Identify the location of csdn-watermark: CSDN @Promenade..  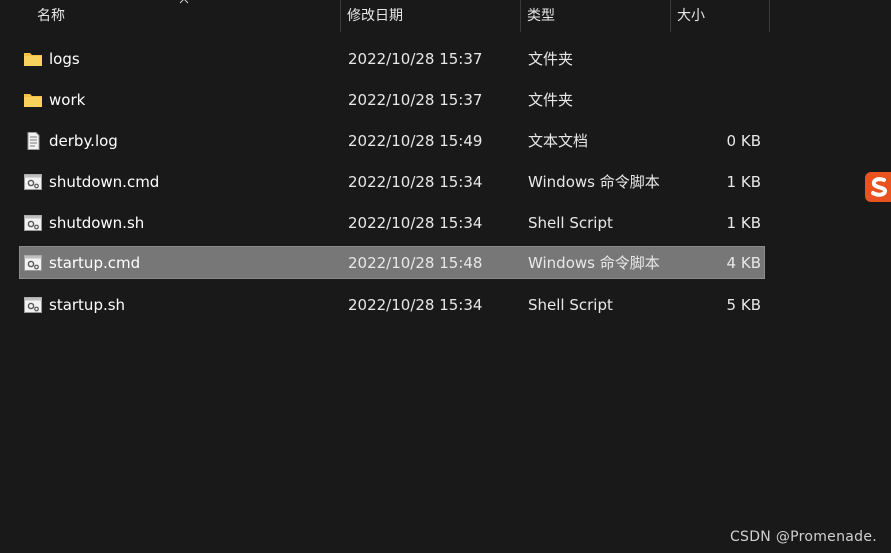
(803, 537).